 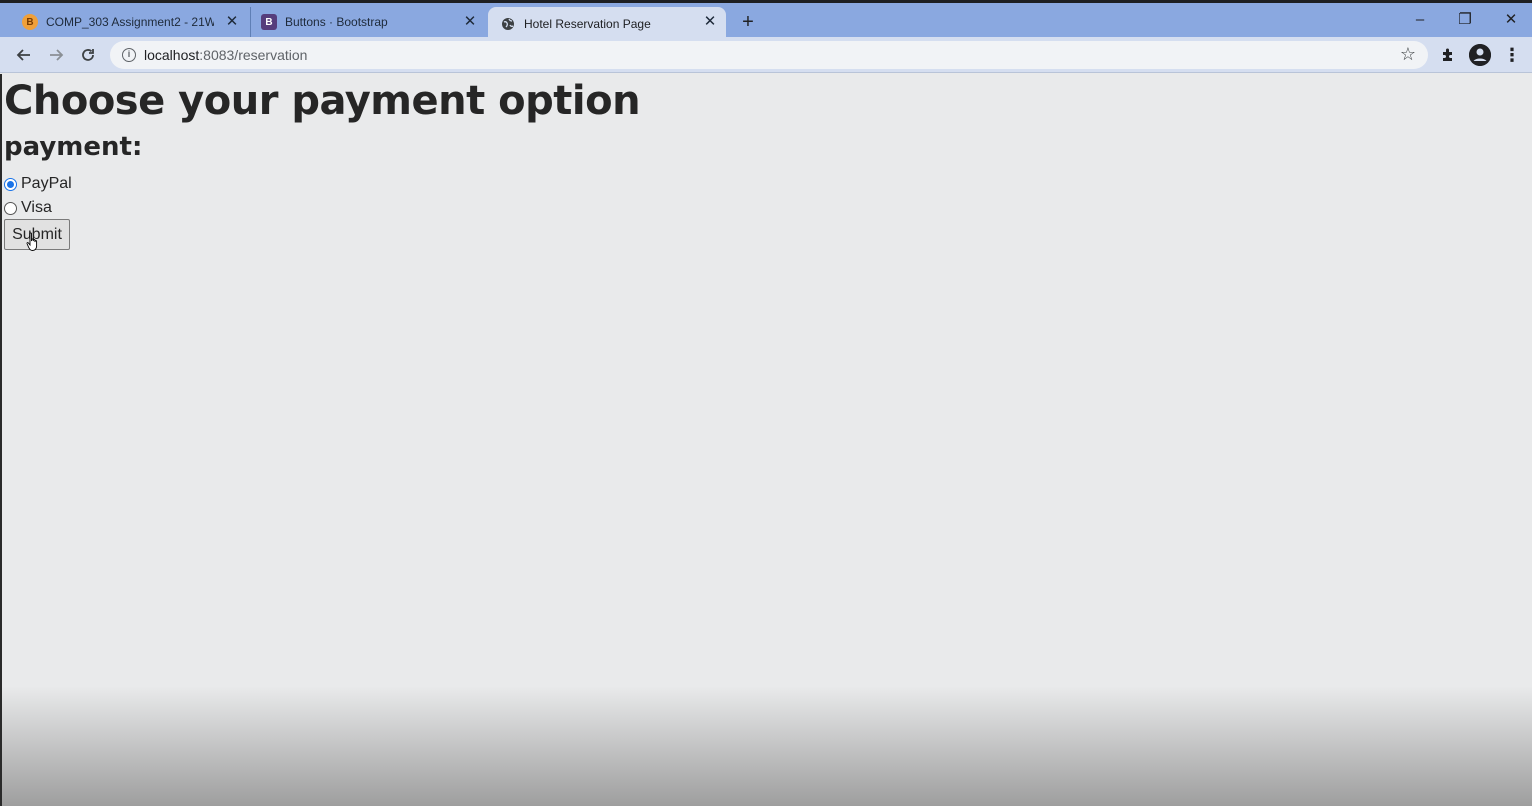 I want to click on tab-comp303: B COMP_303 Assignment2 - 21W - ✕, so click(x=130, y=22).